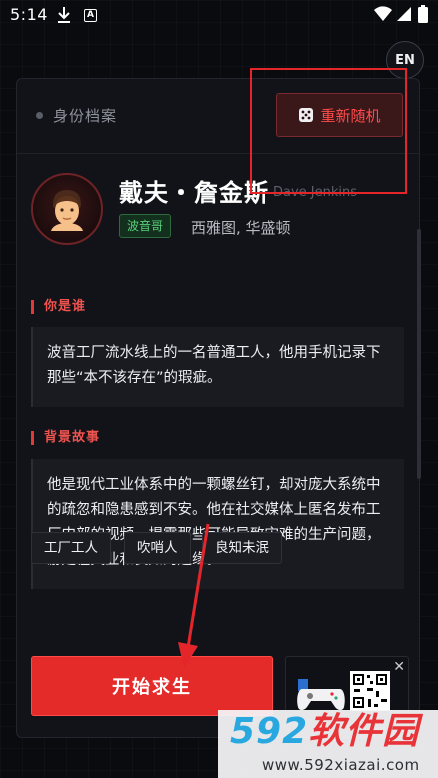 The height and width of the screenshot is (778, 438). I want to click on character-location: 西雅图, 华盛顿, so click(241, 228).